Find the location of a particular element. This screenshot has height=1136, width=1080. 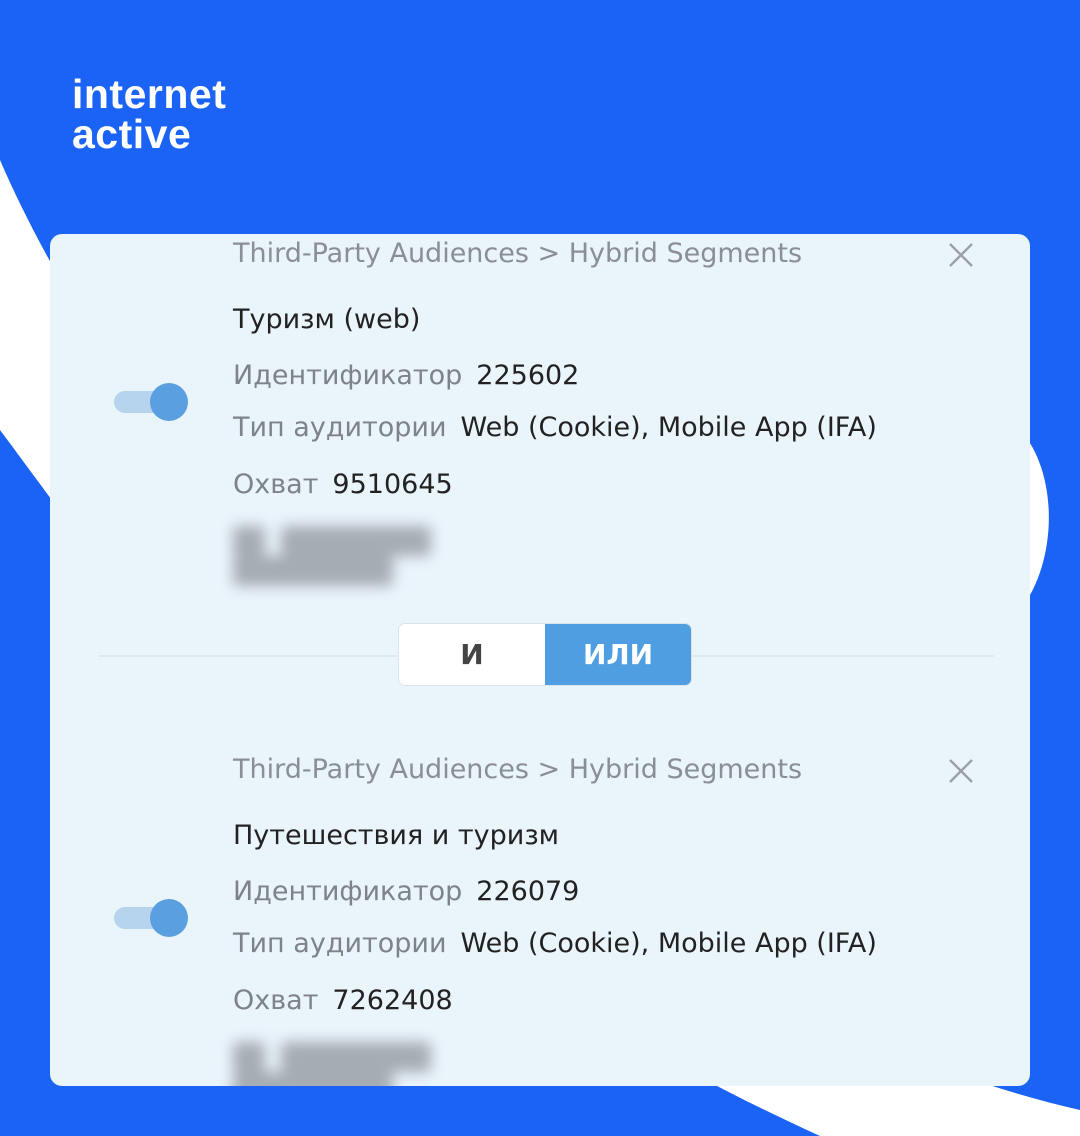

id-value: 225602 is located at coordinates (528, 375).